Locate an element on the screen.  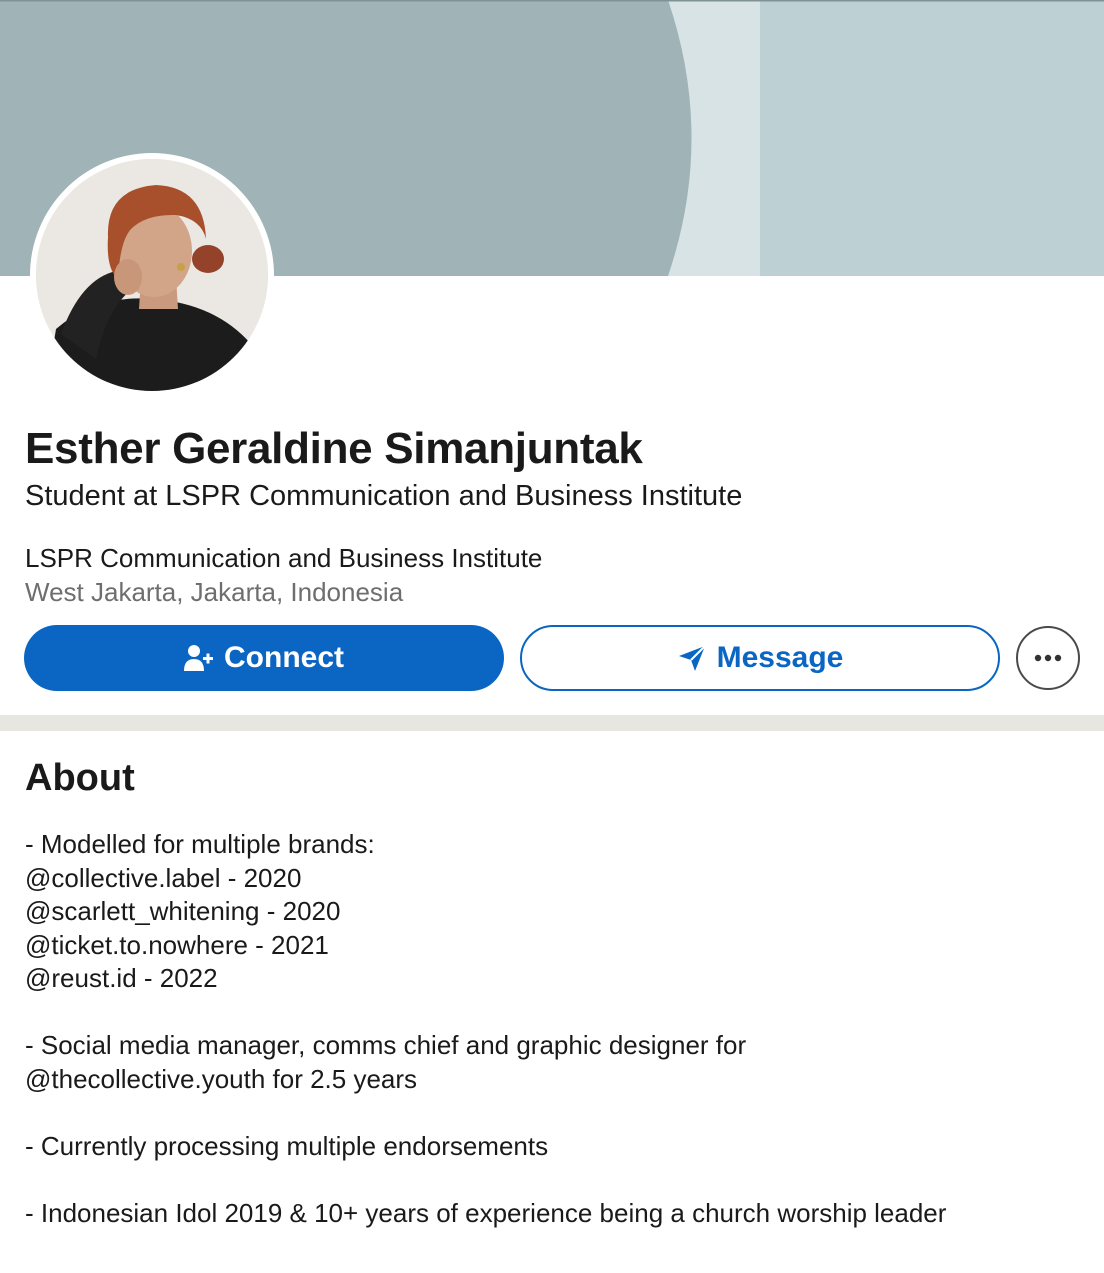
connect-button: Connect is located at coordinates (264, 658).